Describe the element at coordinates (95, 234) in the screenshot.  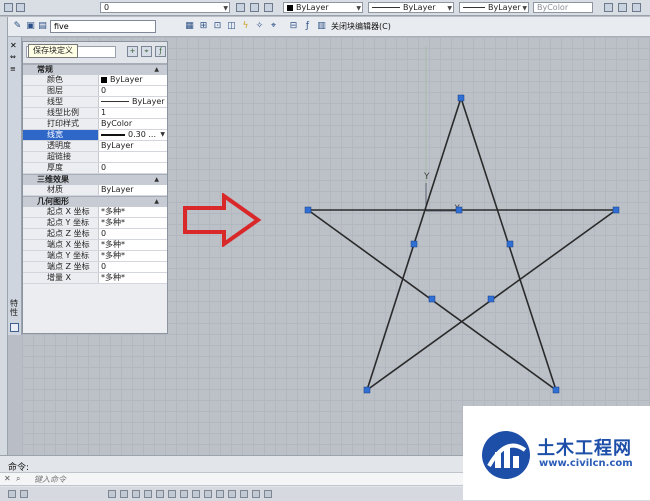
I see `property-row: 起点 Z 坐标 0` at that location.